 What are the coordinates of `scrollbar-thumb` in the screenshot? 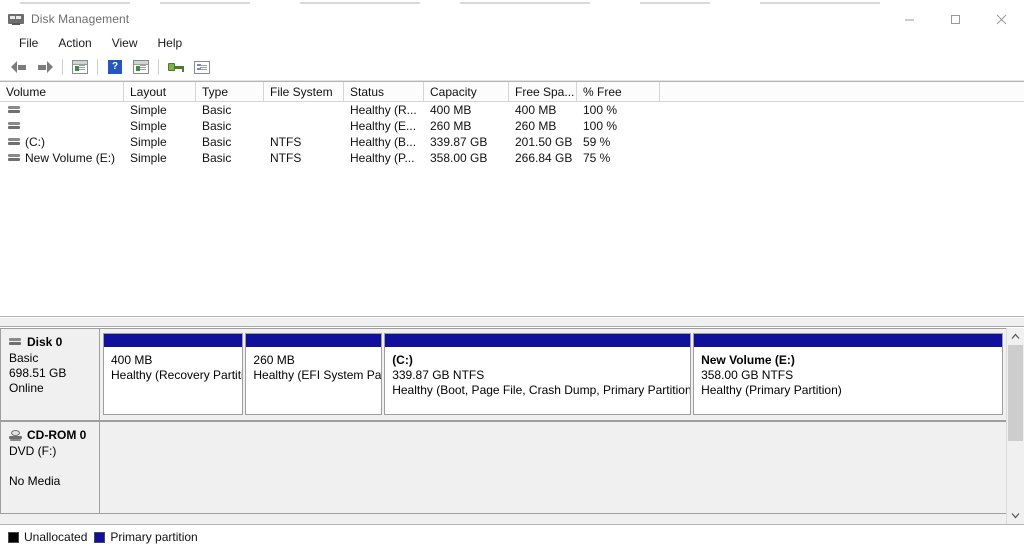 It's located at (1015, 393).